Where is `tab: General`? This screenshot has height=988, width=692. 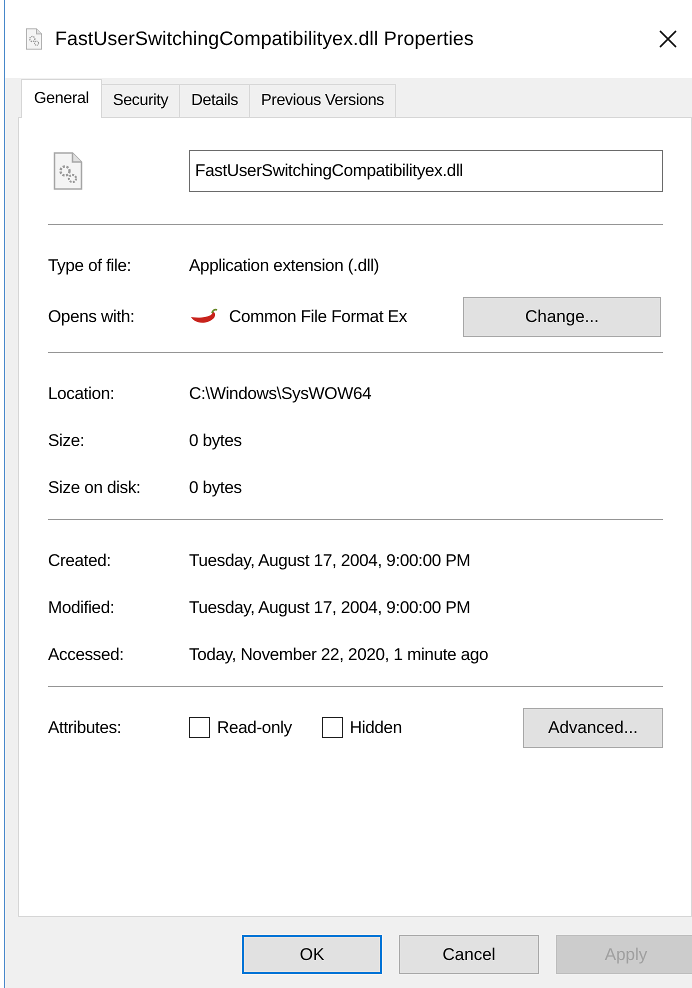 tab: General is located at coordinates (61, 98).